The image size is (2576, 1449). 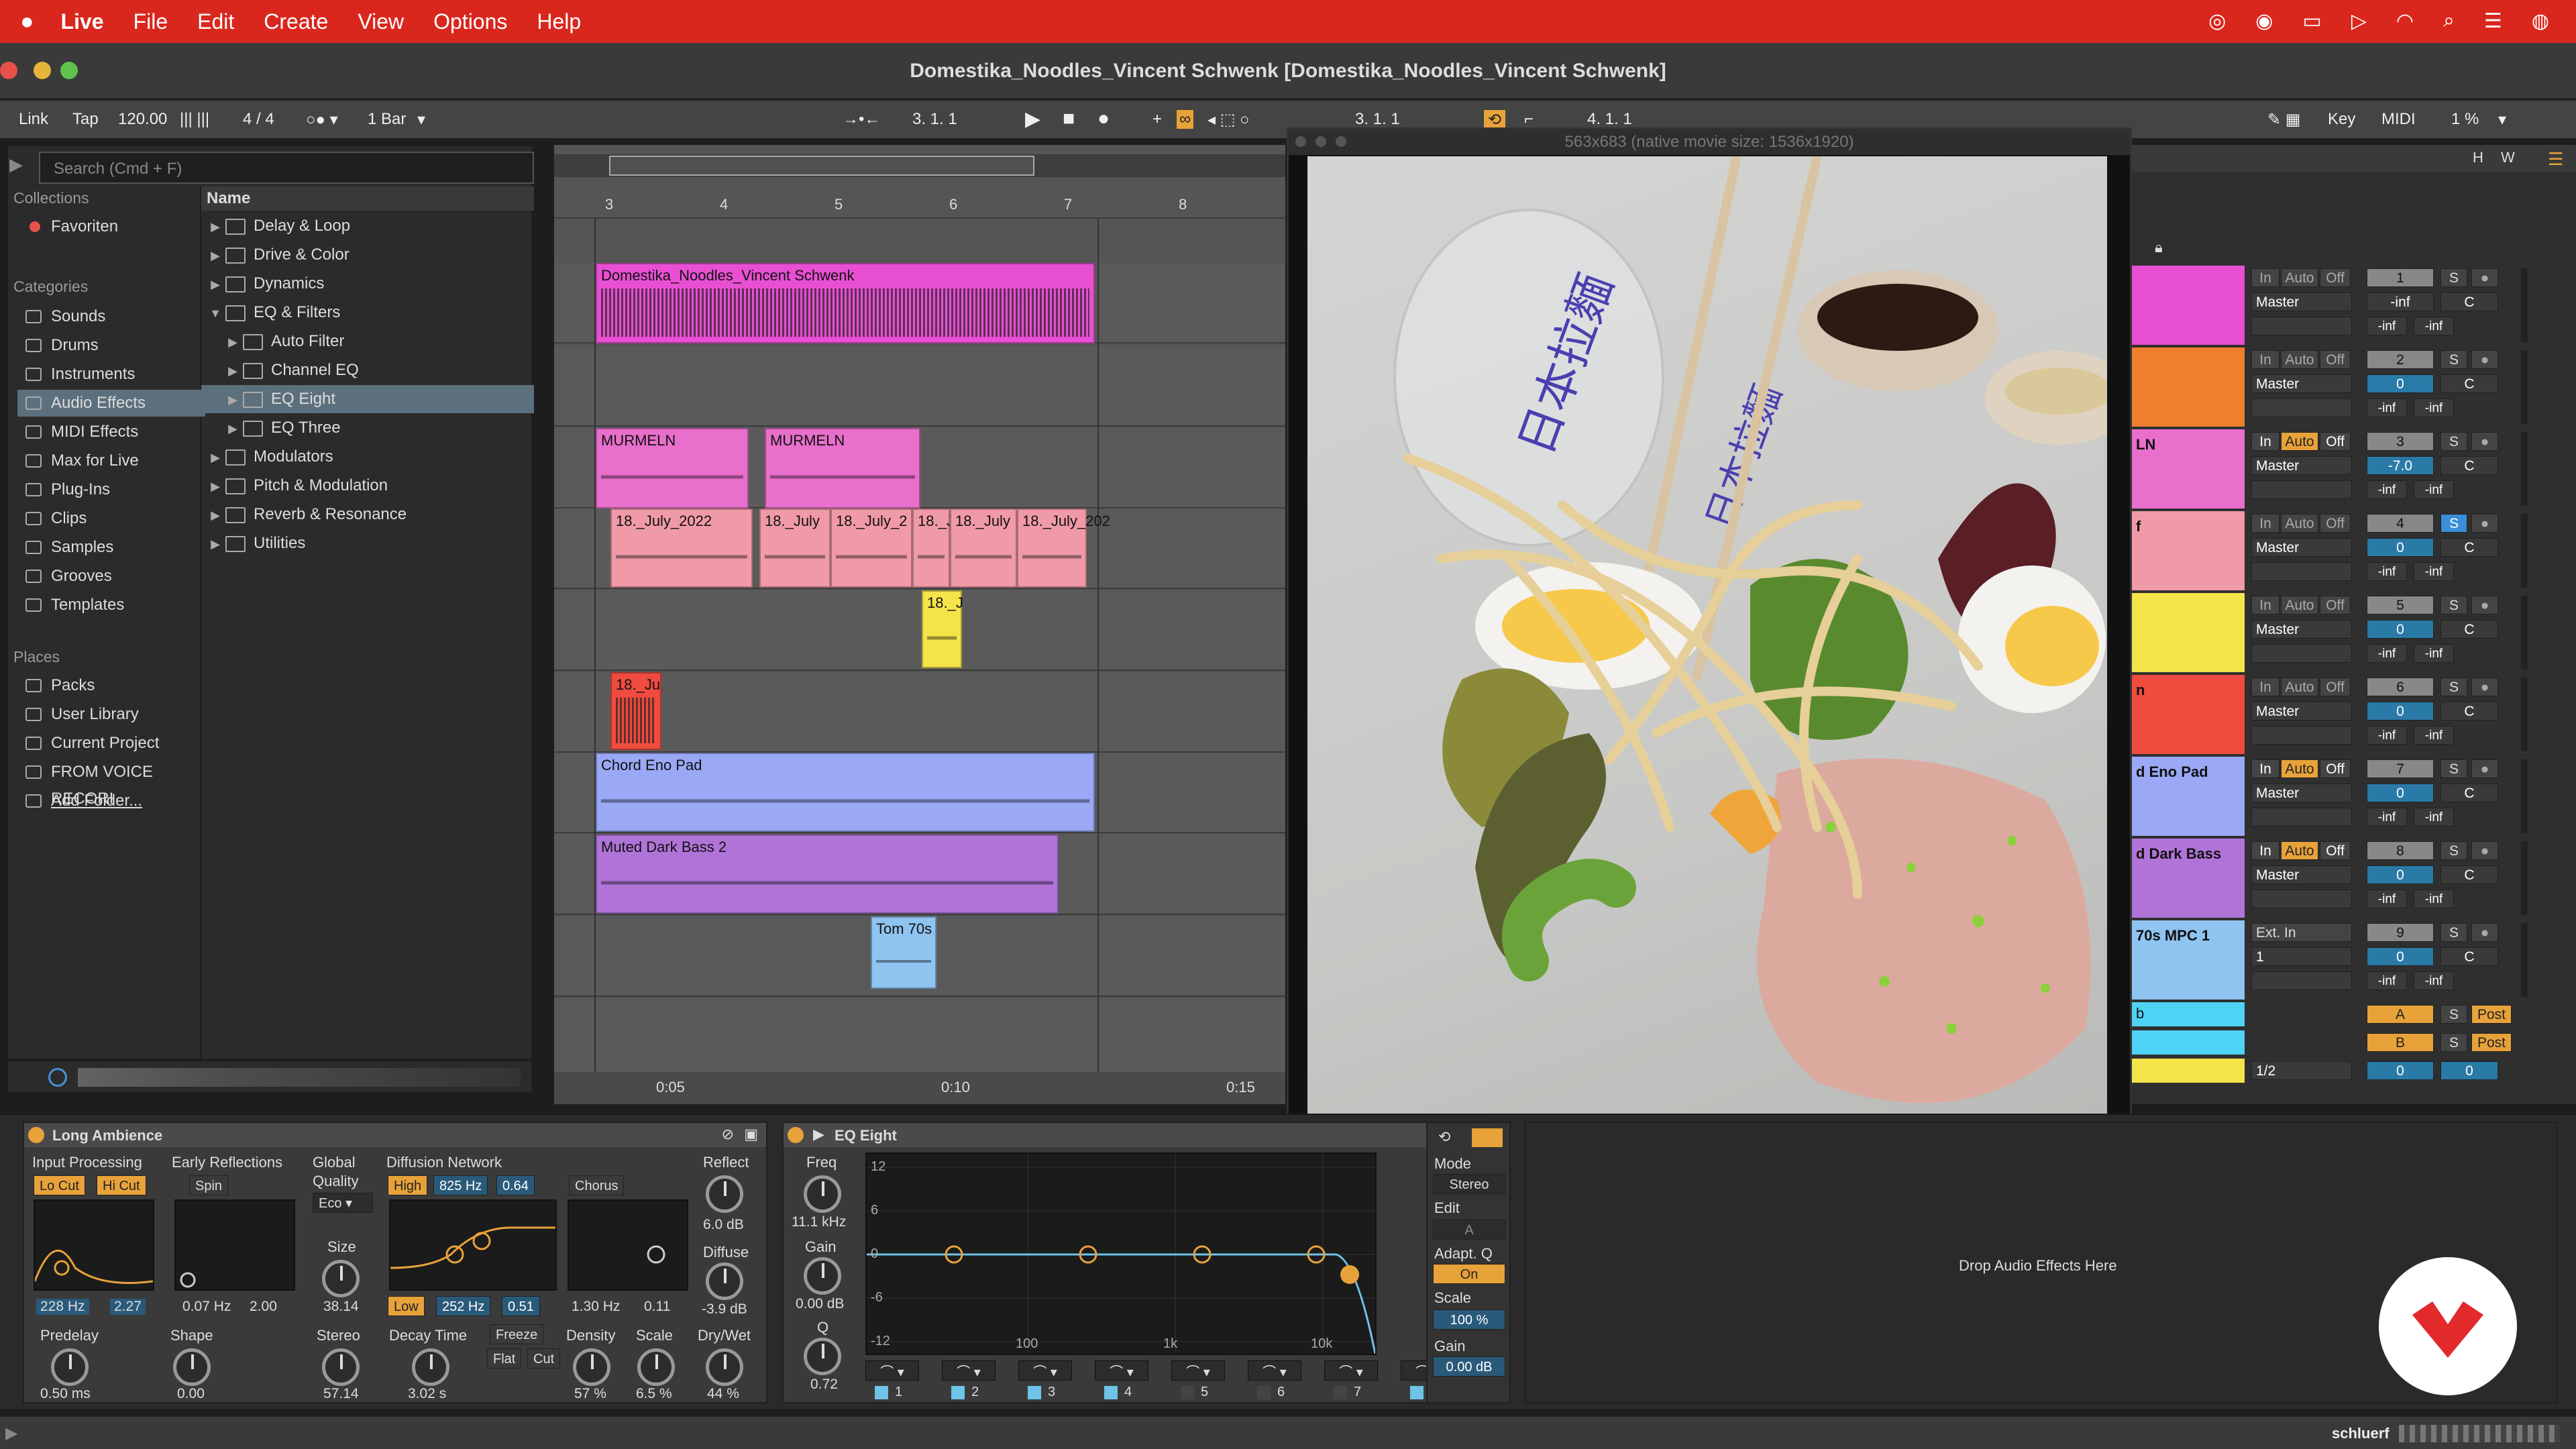 I want to click on sidebar-item-templates: Templates, so click(x=111, y=605).